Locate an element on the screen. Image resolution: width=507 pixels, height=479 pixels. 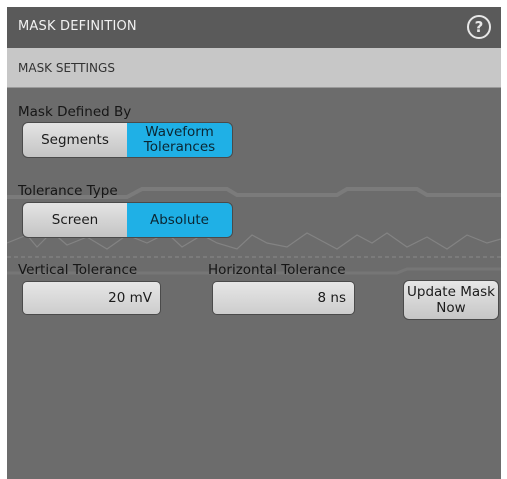
screen-option: Screen is located at coordinates (75, 220).